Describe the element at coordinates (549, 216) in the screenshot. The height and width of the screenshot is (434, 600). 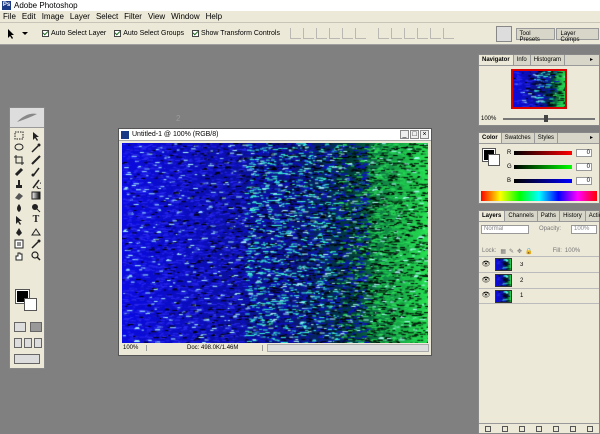
I see `tab-paths: Paths` at that location.